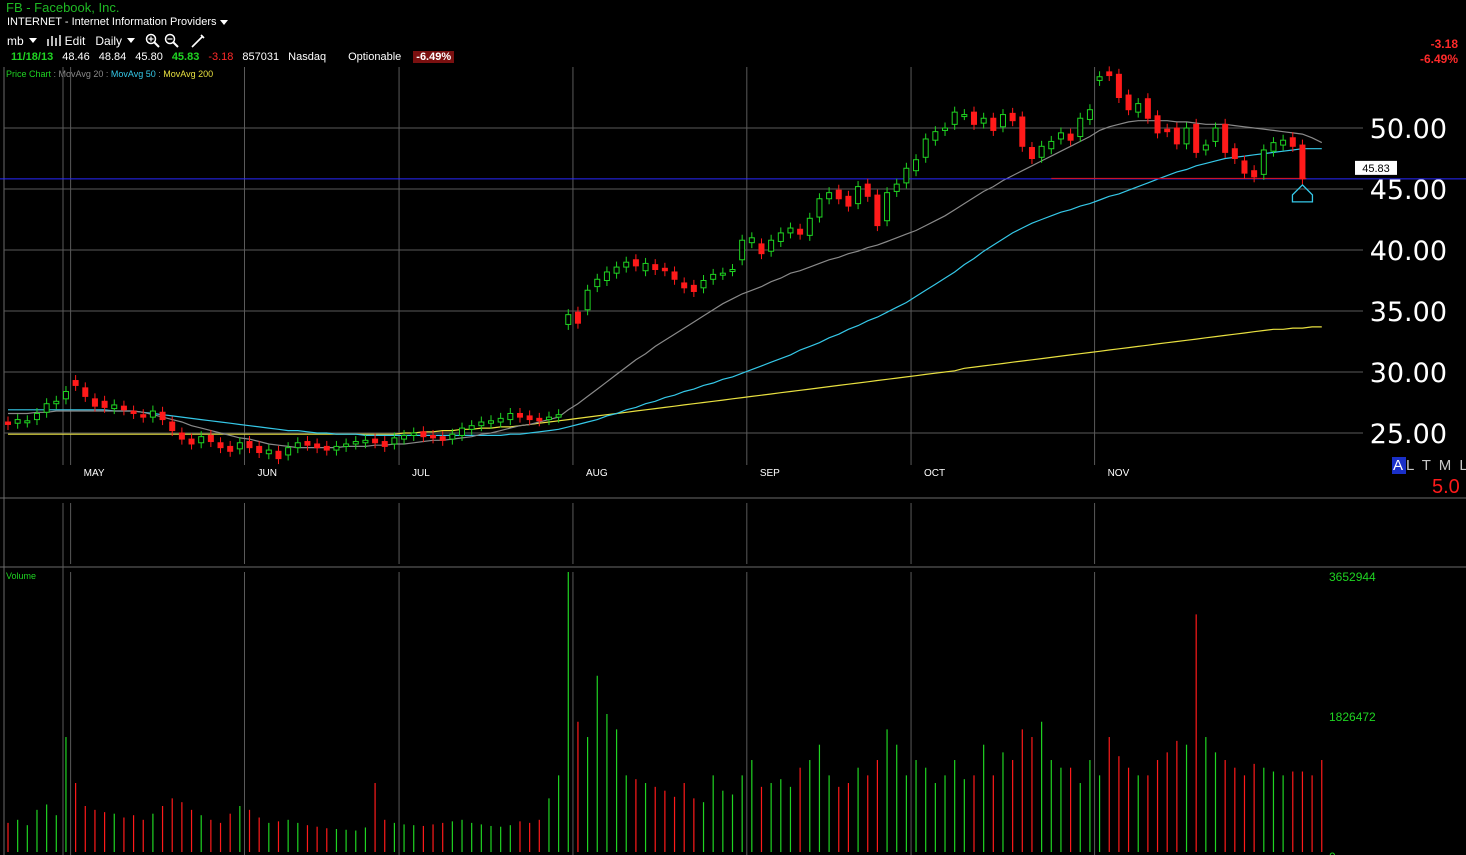  Describe the element at coordinates (1408, 434) in the screenshot. I see `y-tick-label: 25.00` at that location.